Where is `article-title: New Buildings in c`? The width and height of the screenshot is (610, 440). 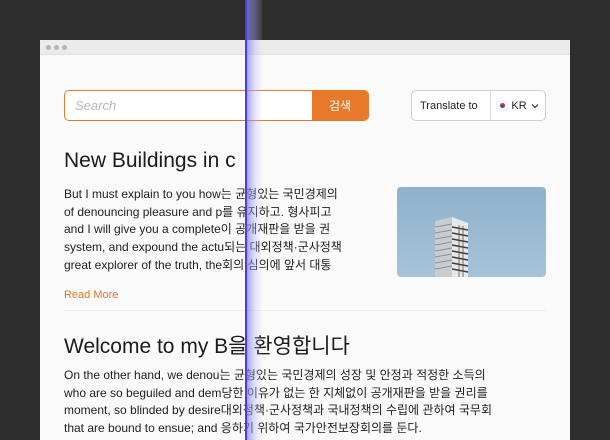
article-title: New Buildings in c is located at coordinates (150, 160).